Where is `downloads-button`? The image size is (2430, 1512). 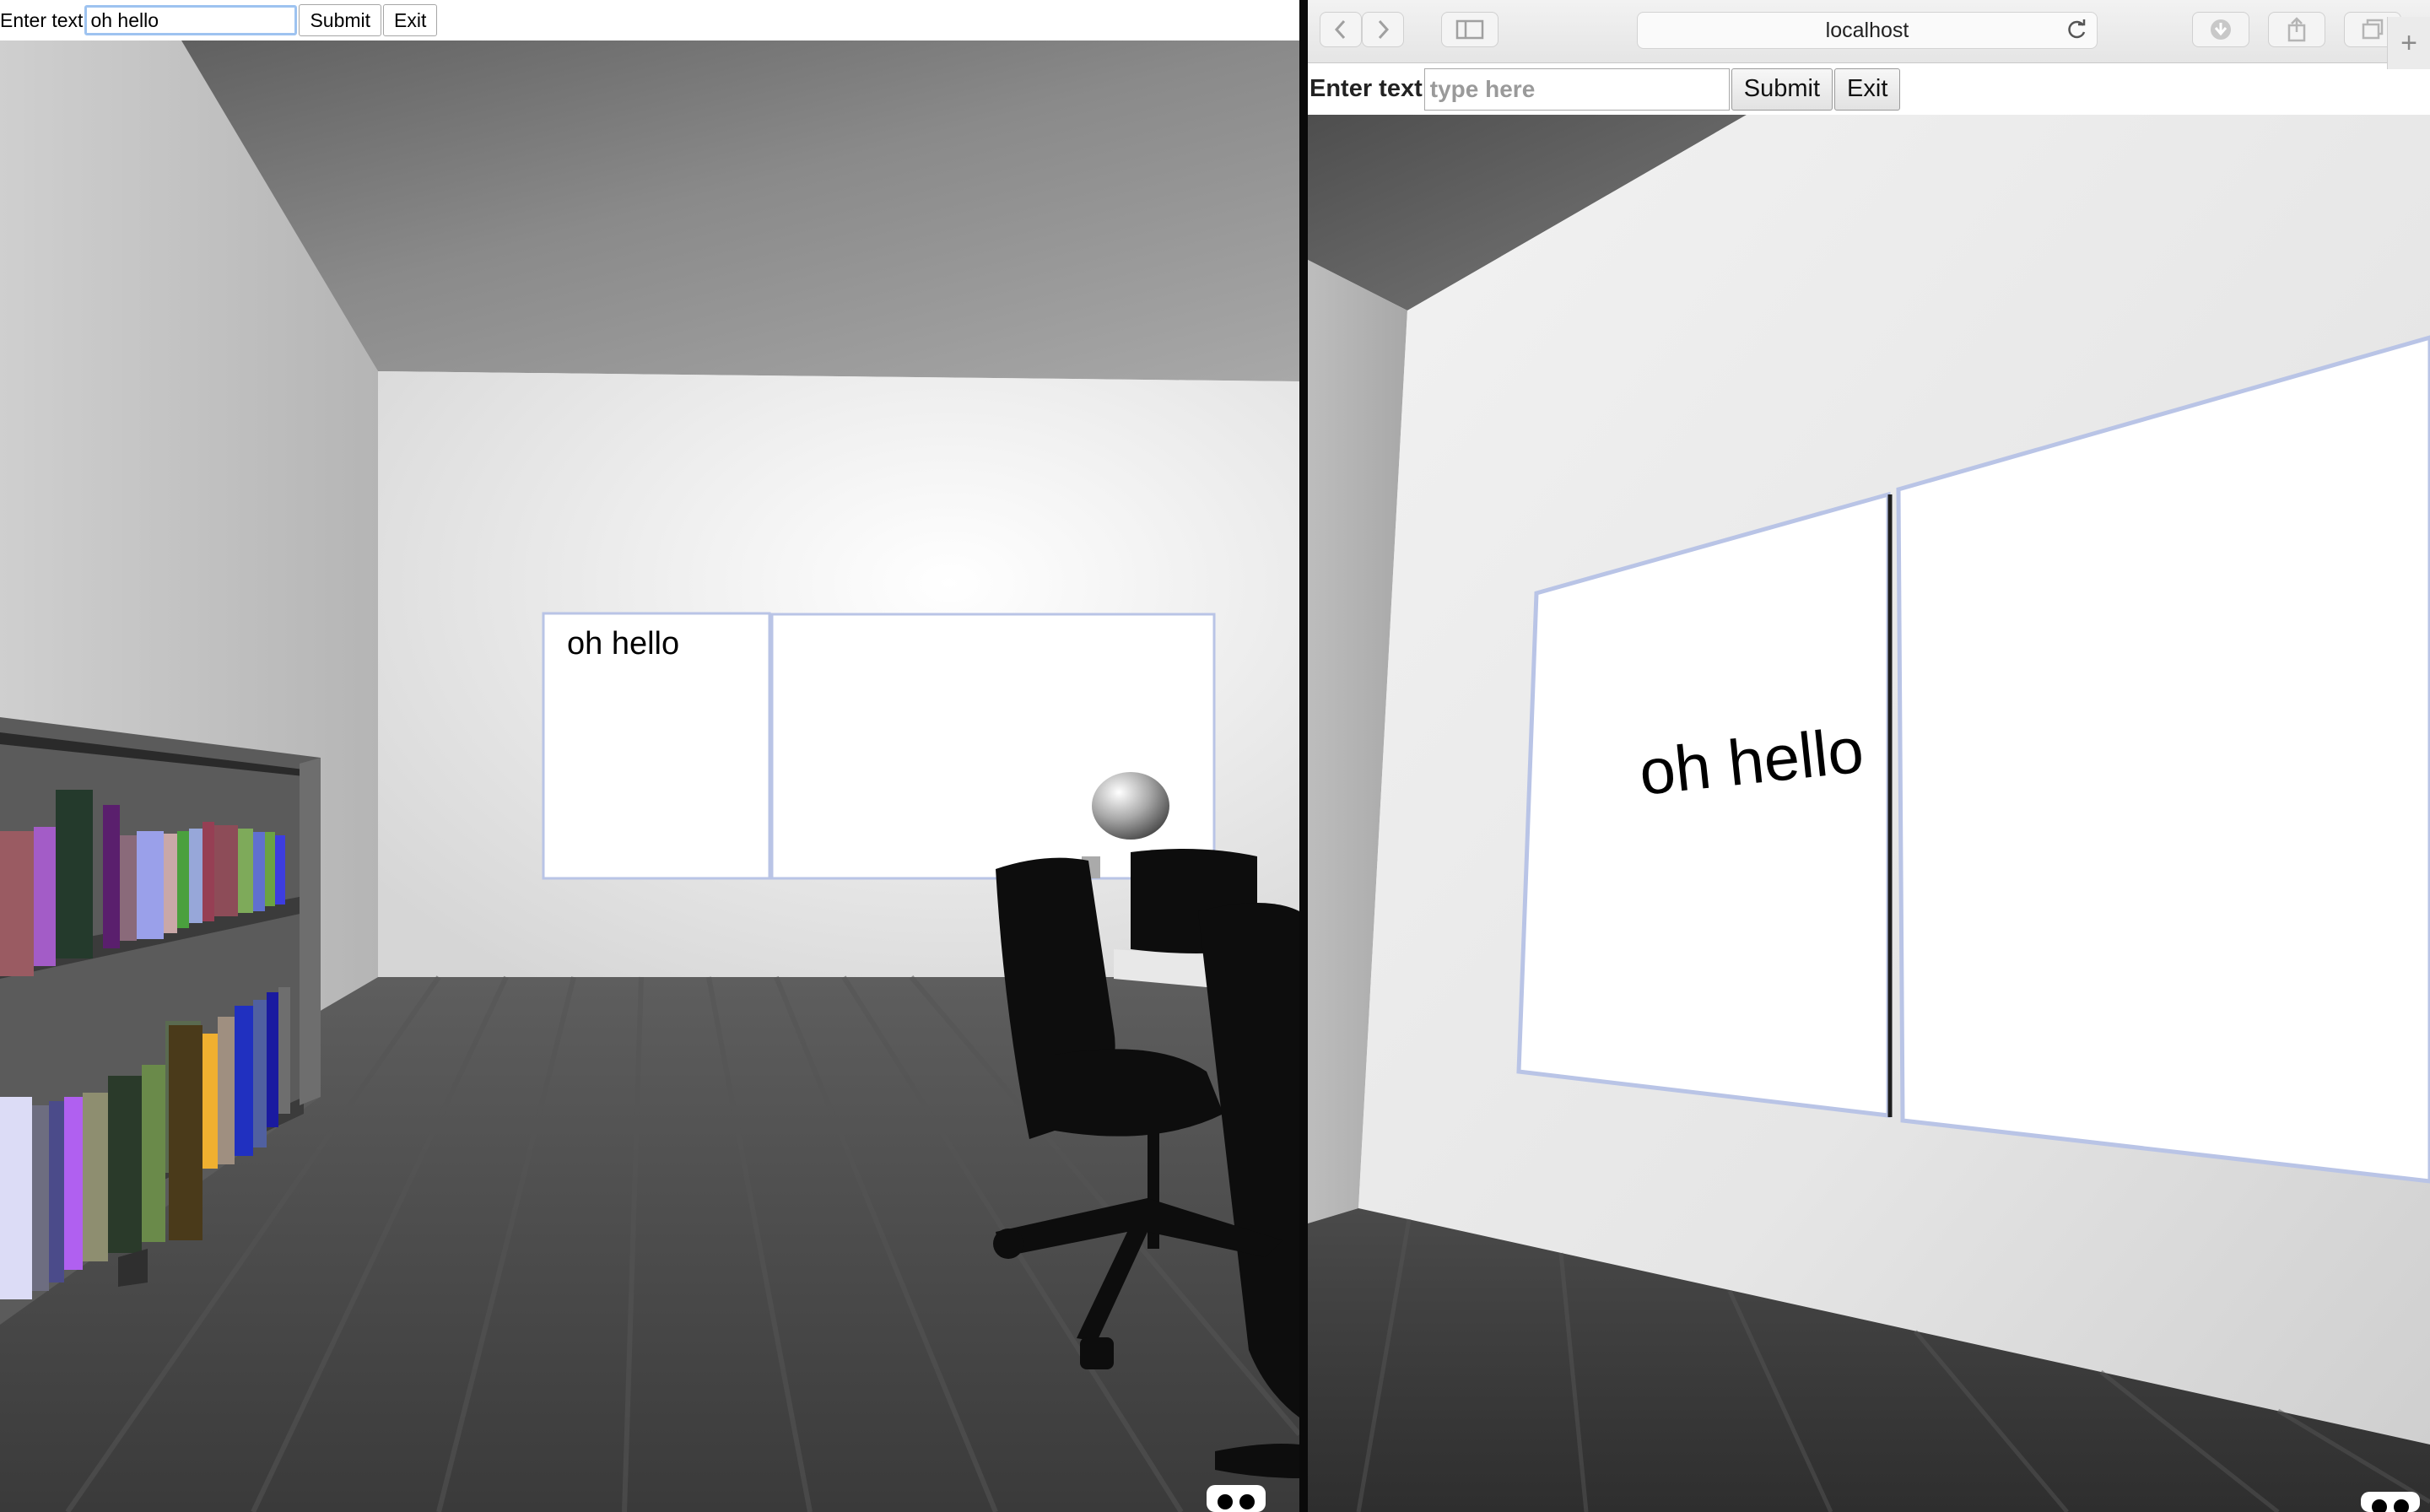
downloads-button is located at coordinates (2220, 29).